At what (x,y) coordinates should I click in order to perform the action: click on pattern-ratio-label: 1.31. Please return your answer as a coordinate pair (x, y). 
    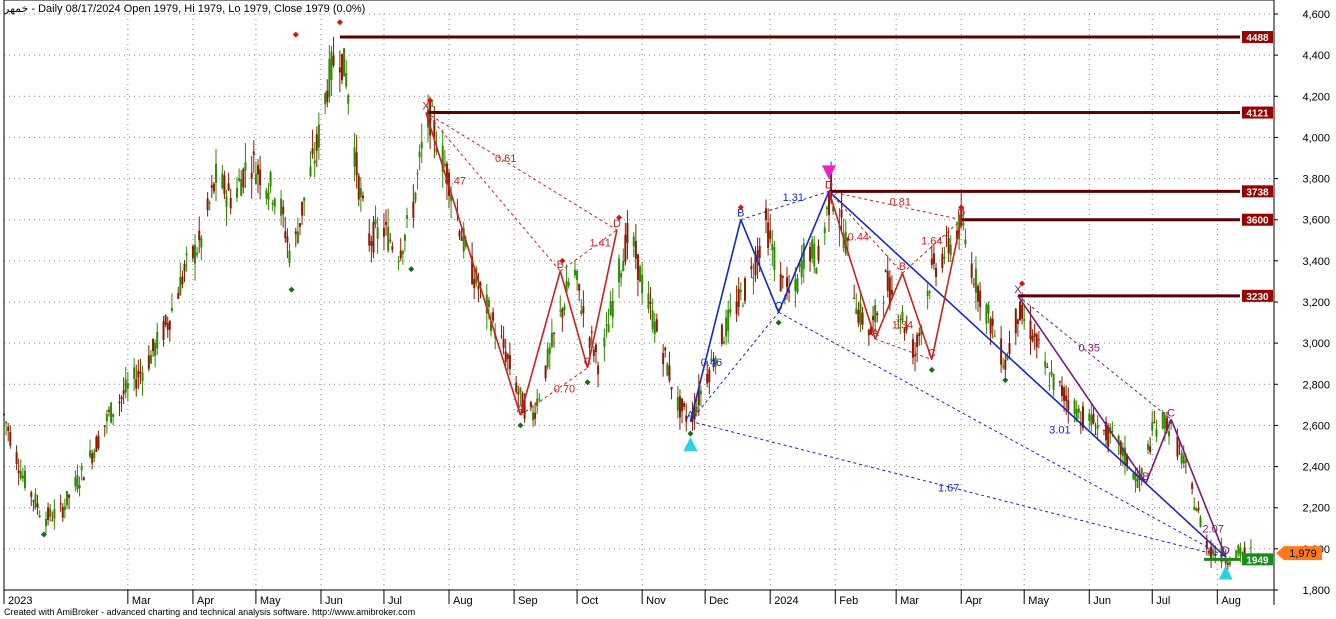
    Looking at the image, I should click on (793, 198).